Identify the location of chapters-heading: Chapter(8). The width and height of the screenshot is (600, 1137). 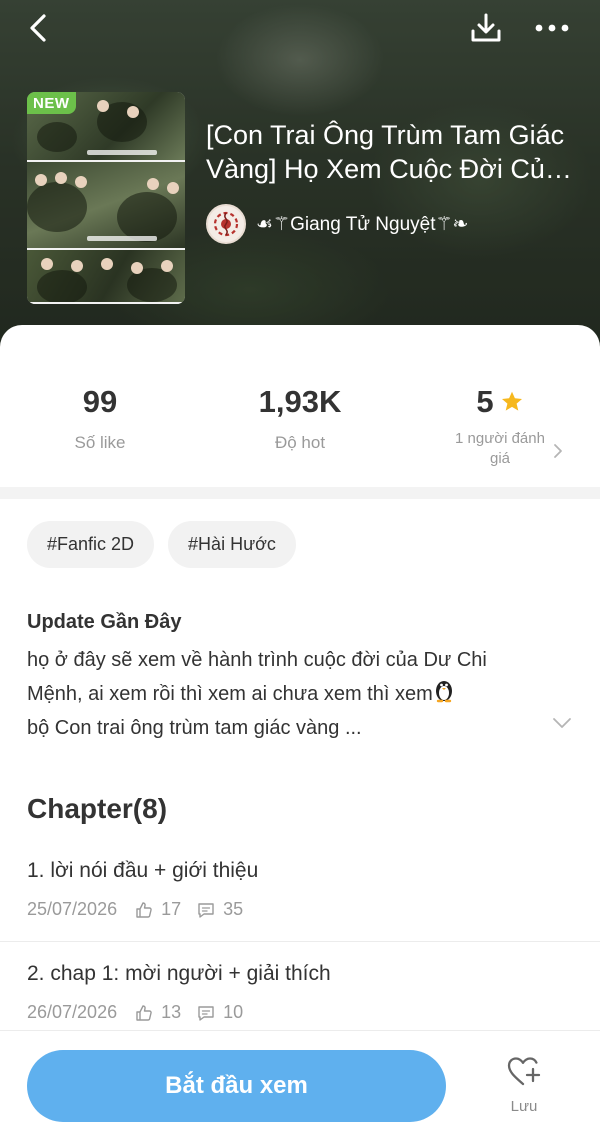
(97, 808).